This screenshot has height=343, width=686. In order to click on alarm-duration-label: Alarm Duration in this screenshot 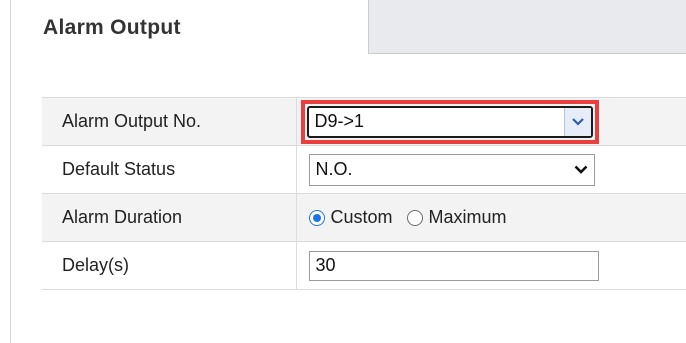, I will do `click(169, 217)`.